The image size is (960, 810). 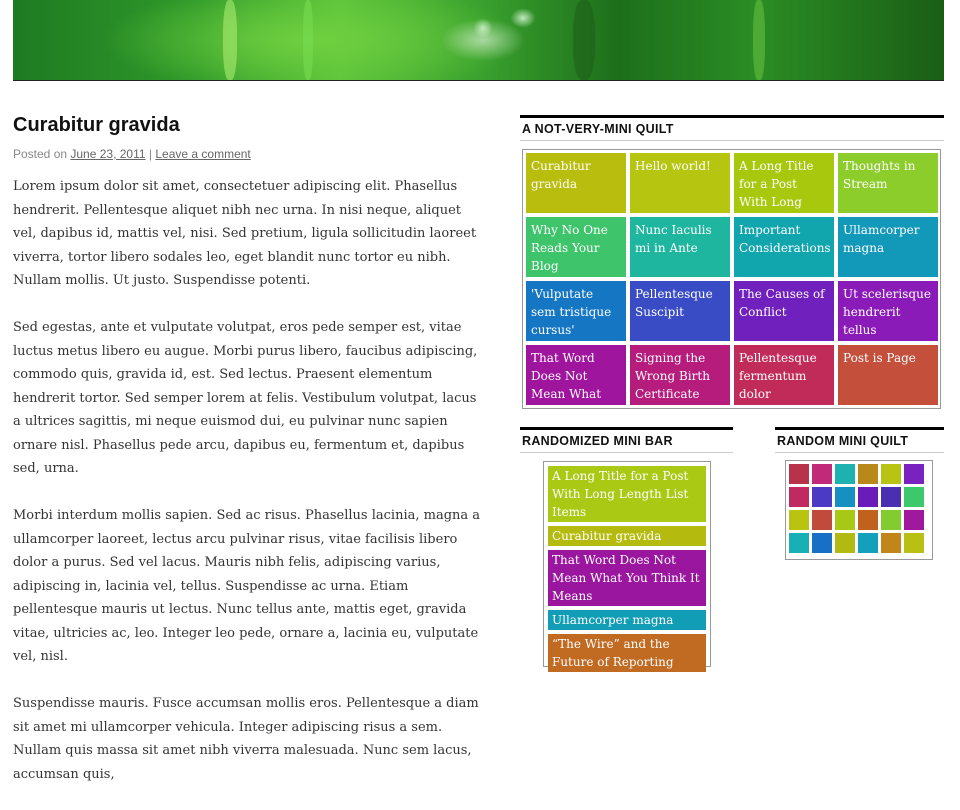 What do you see at coordinates (576, 375) in the screenshot?
I see `quilt-tile: That Word Does Not Mean What You` at bounding box center [576, 375].